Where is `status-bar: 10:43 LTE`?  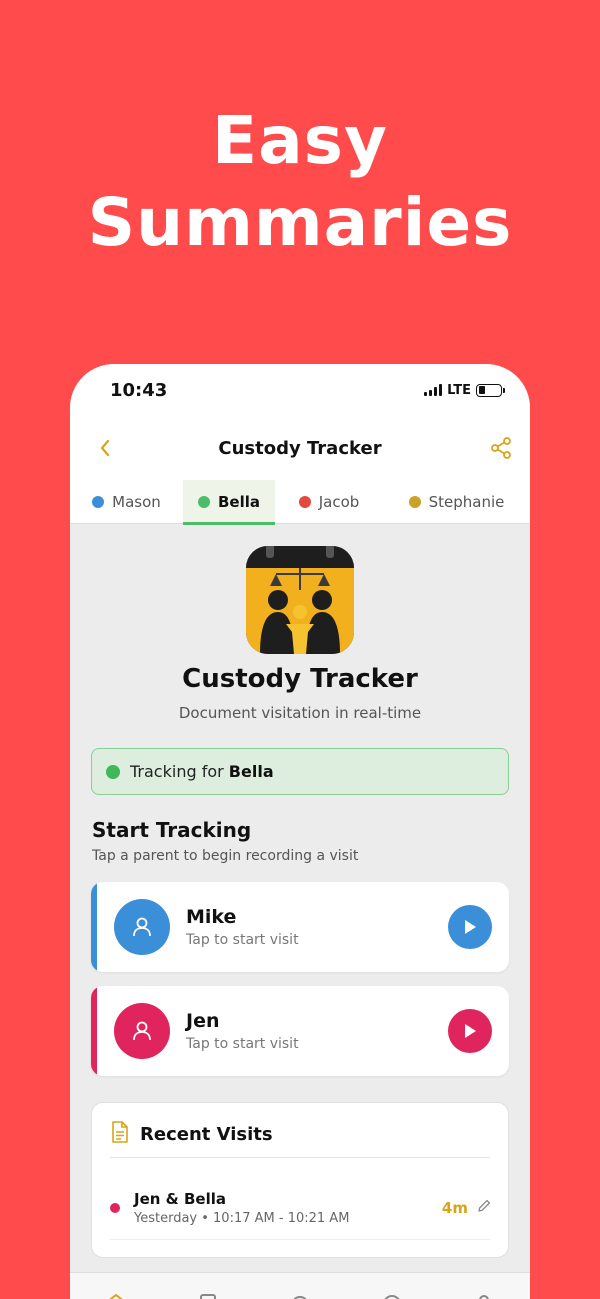 status-bar: 10:43 LTE is located at coordinates (300, 390).